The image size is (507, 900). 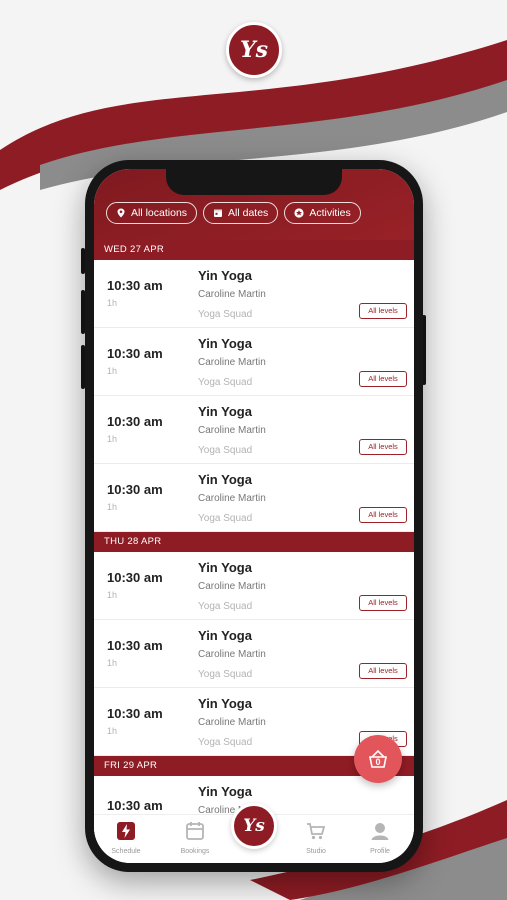 I want to click on day-header: THU 28 APR, so click(x=254, y=542).